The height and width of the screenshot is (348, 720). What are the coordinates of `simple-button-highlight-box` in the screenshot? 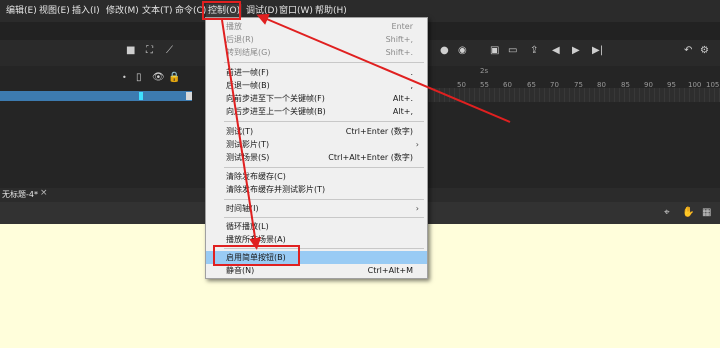 It's located at (256, 255).